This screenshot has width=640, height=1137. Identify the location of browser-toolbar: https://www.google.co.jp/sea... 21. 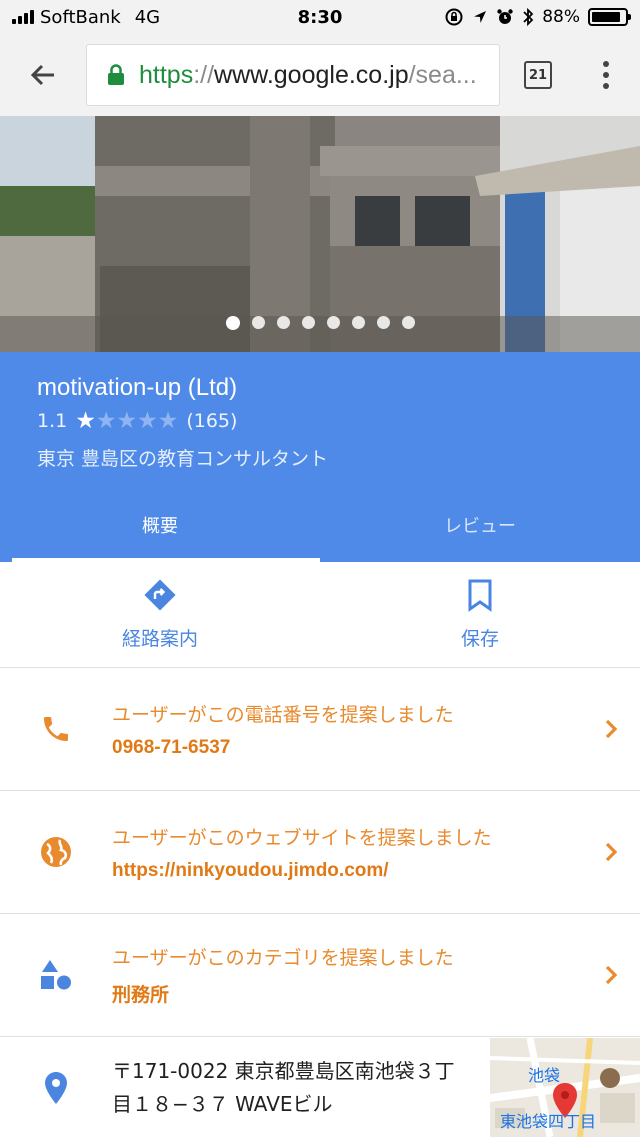
(320, 75).